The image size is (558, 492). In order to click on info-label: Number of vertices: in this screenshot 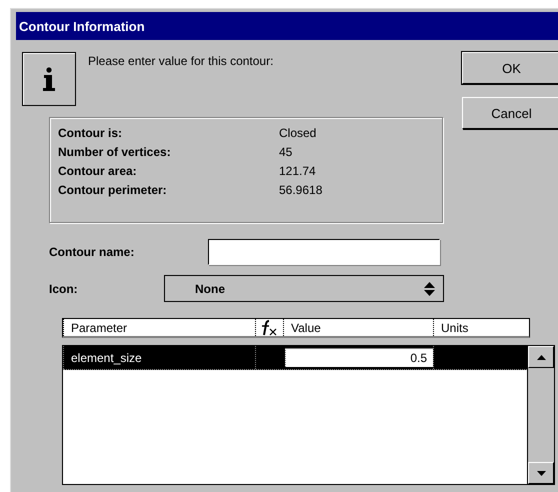, I will do `click(115, 152)`.